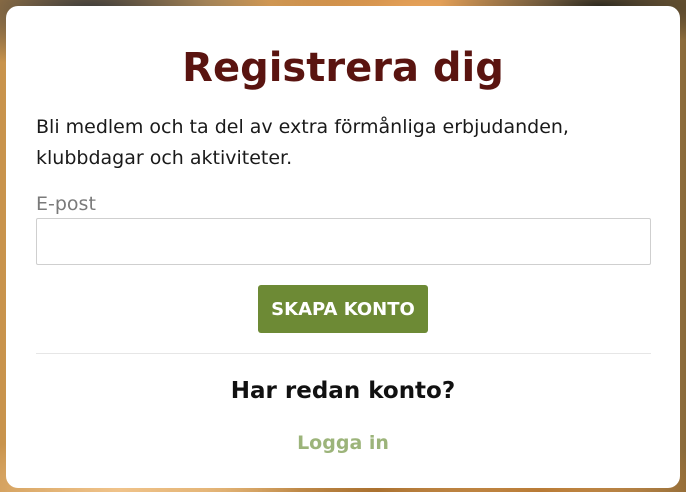  What do you see at coordinates (343, 68) in the screenshot?
I see `page-title: Registrera dig` at bounding box center [343, 68].